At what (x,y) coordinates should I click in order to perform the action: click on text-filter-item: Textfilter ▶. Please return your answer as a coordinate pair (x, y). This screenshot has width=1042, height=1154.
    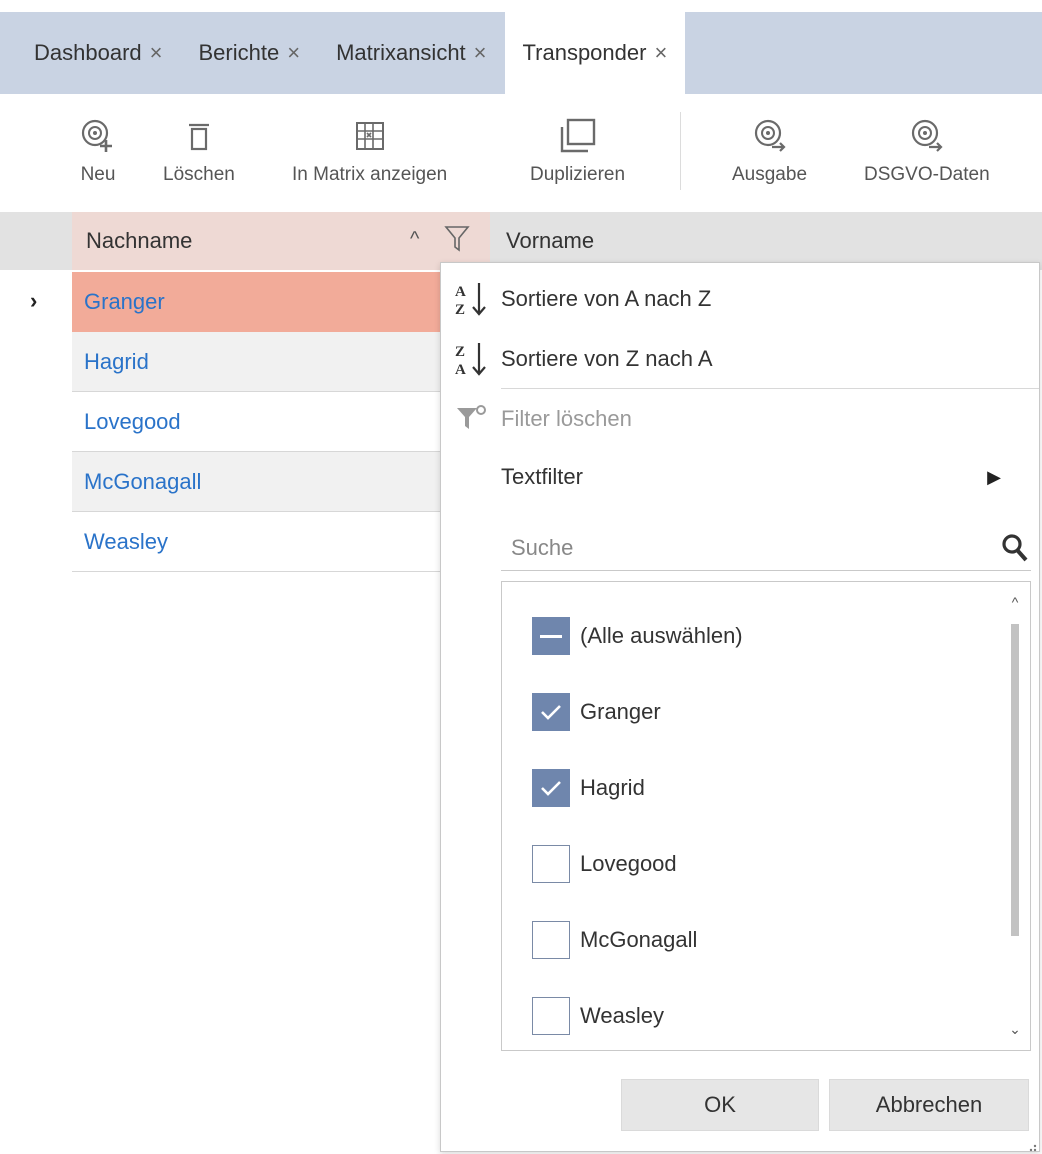
    Looking at the image, I should click on (740, 477).